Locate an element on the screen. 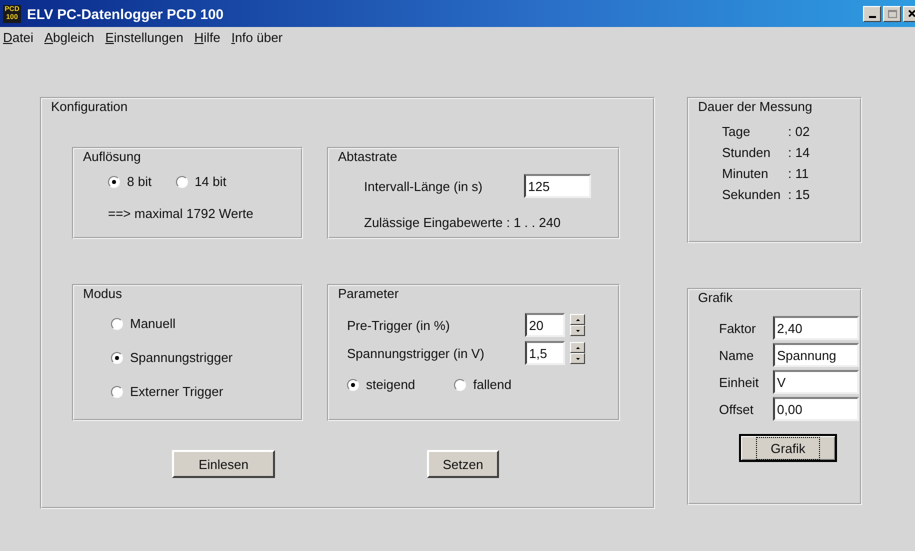 The image size is (915, 551). minimize-button is located at coordinates (872, 14).